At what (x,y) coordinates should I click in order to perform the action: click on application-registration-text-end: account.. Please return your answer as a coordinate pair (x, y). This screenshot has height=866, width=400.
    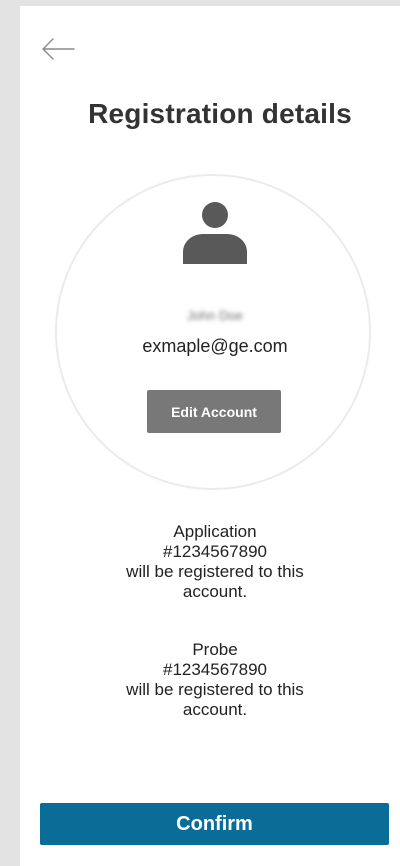
    Looking at the image, I should click on (215, 591).